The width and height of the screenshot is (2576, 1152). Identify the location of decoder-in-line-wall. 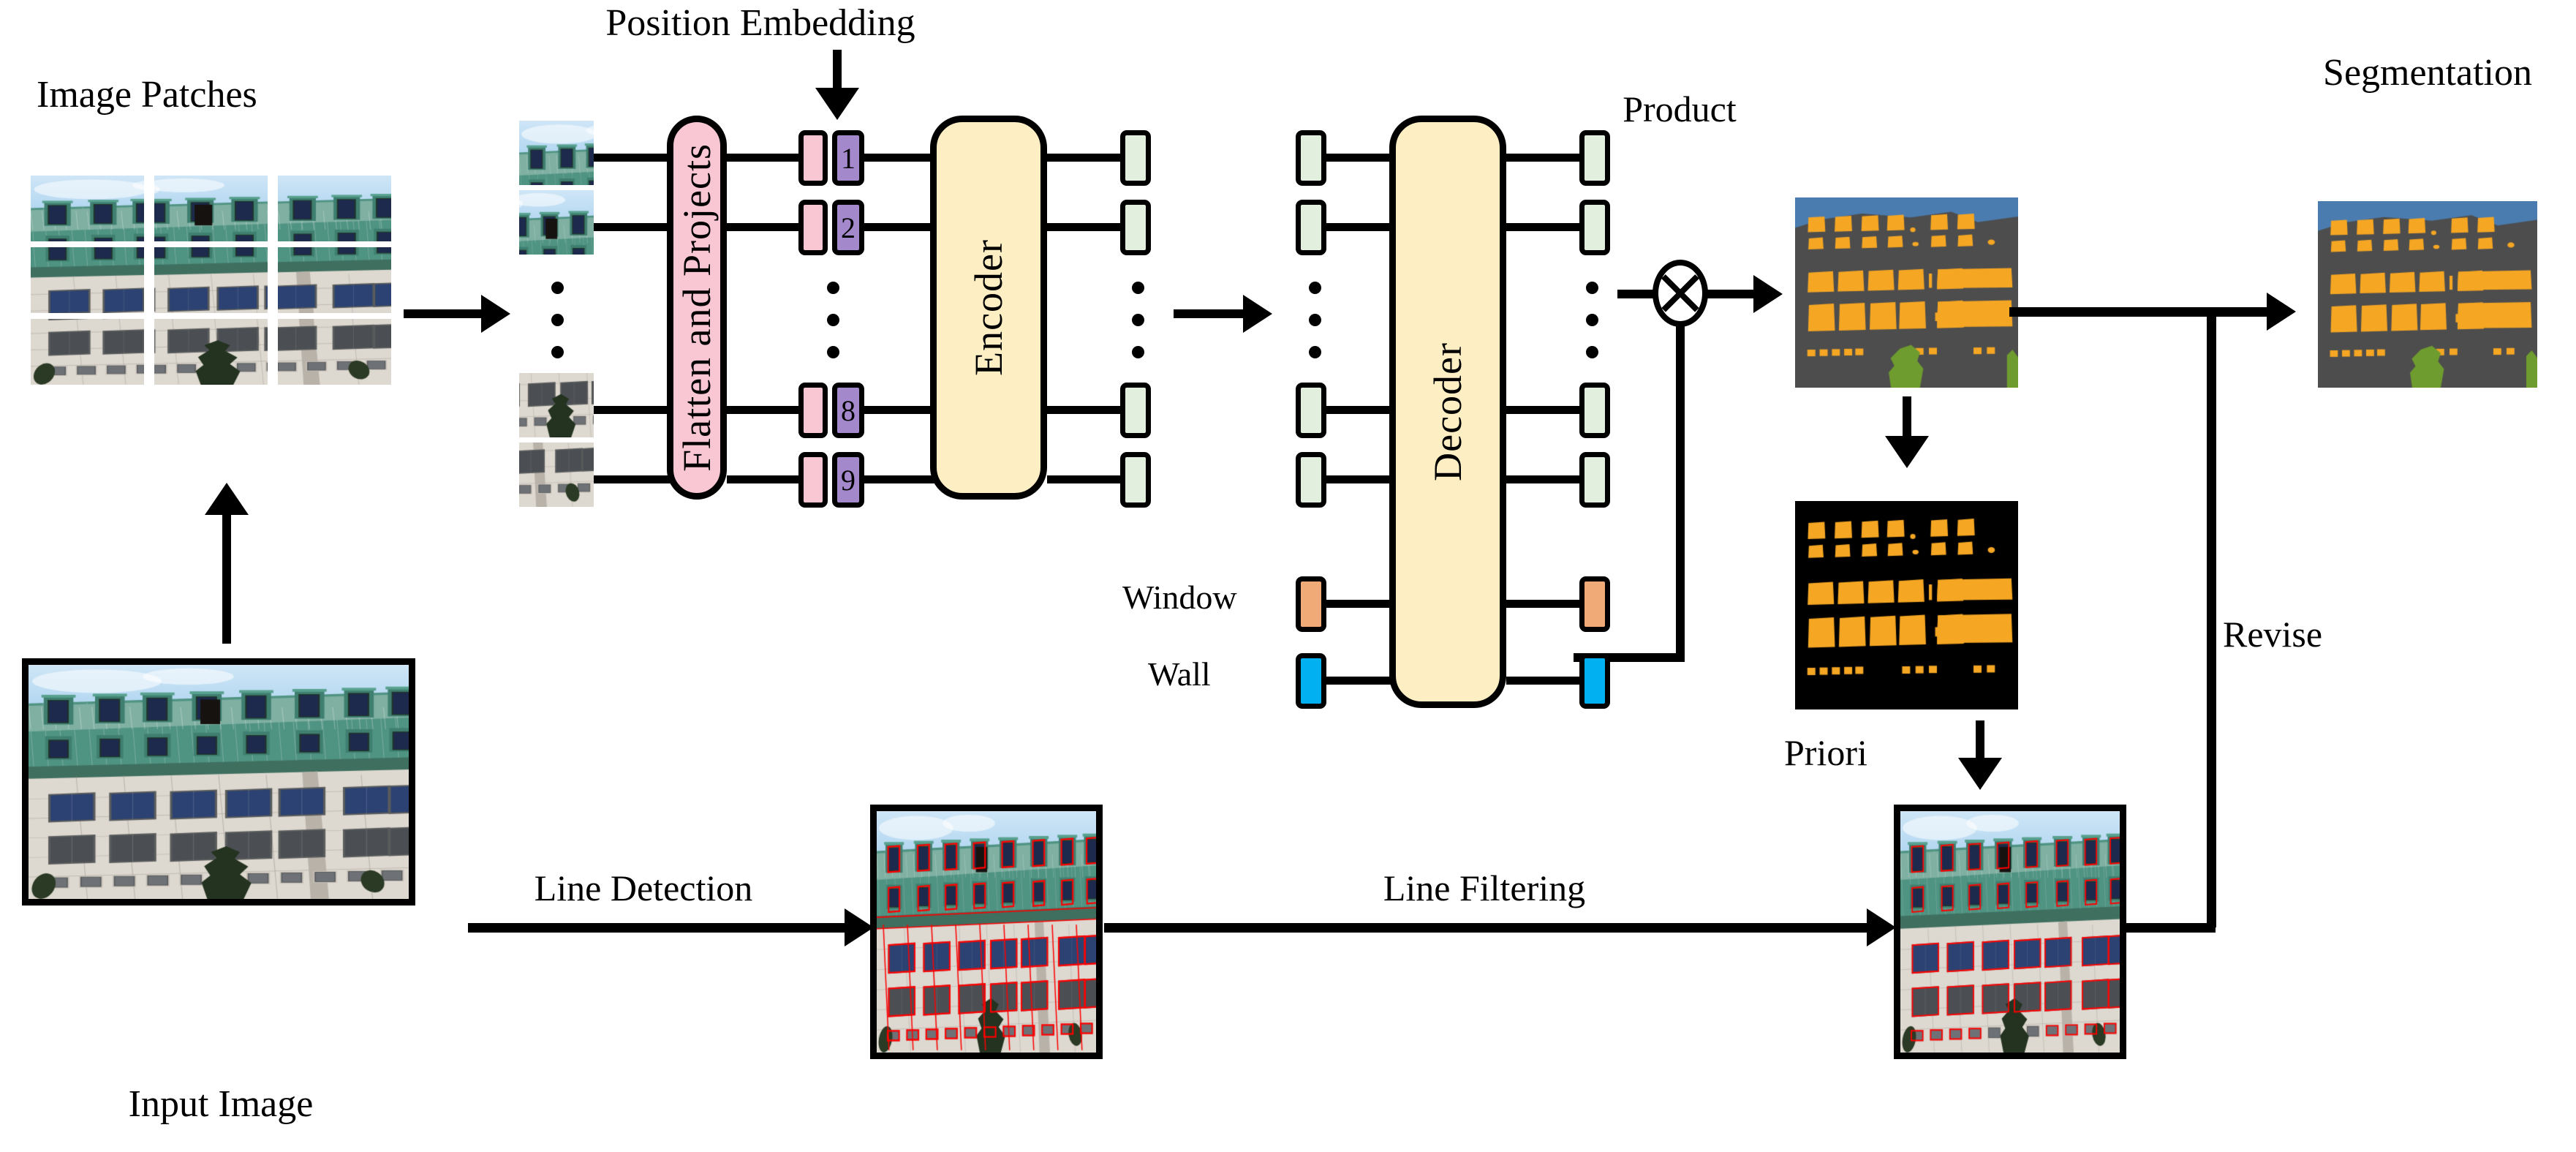
(1363, 681).